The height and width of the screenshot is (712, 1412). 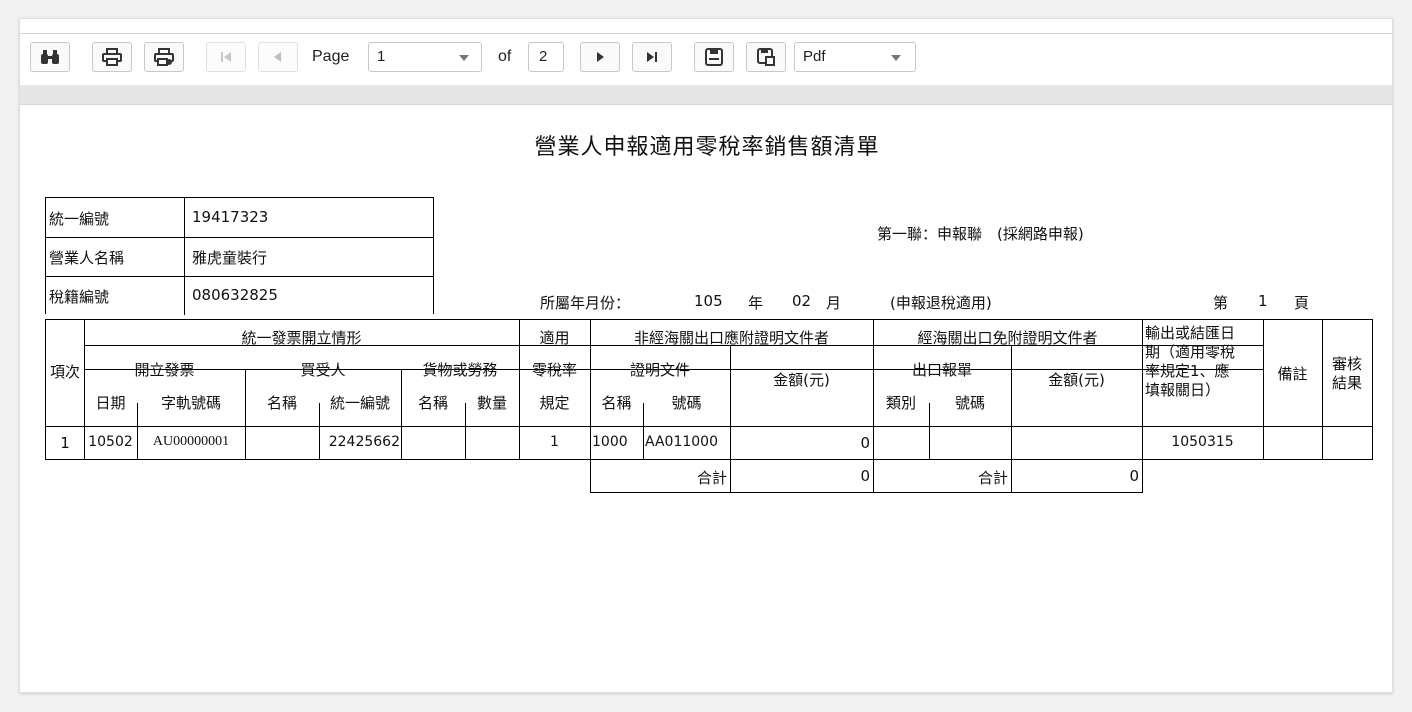 I want to click on header-export-date-3: 率規定1、應, so click(x=1187, y=371).